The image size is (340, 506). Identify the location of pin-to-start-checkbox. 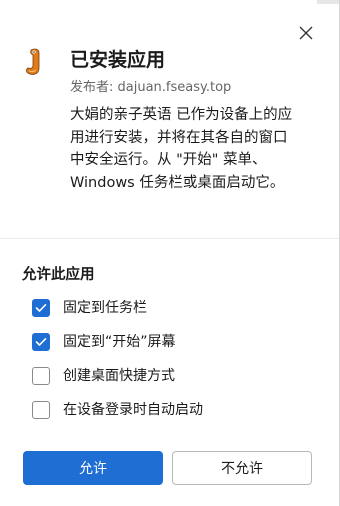
(41, 342).